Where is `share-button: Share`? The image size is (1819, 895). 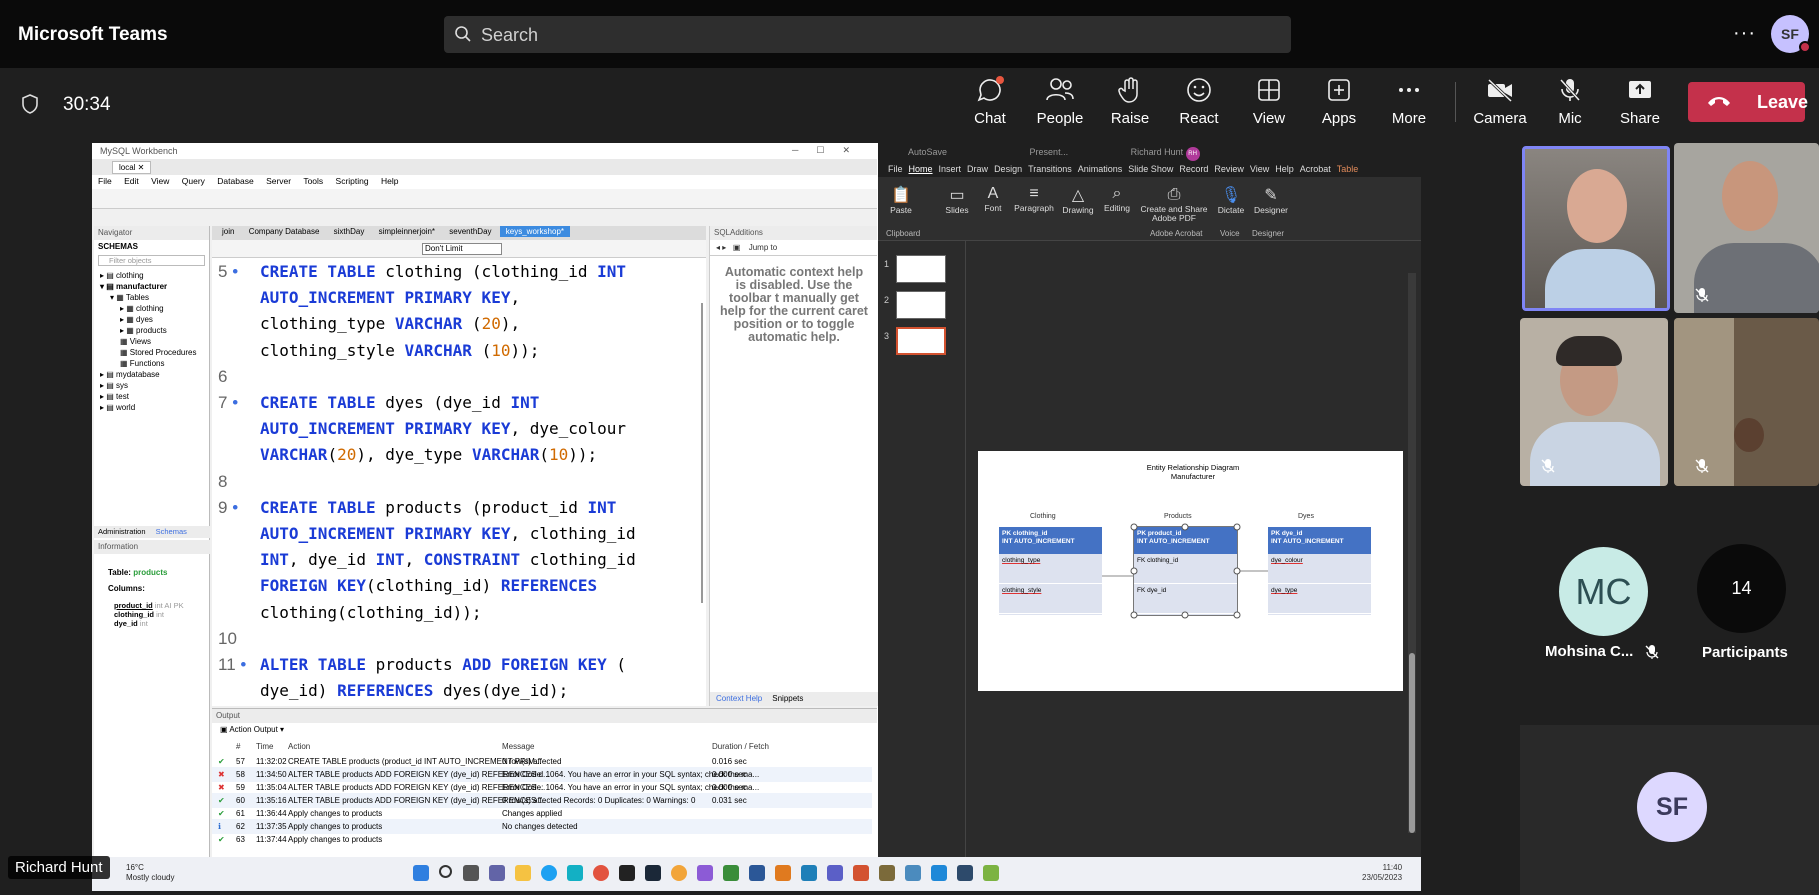 share-button: Share is located at coordinates (1640, 106).